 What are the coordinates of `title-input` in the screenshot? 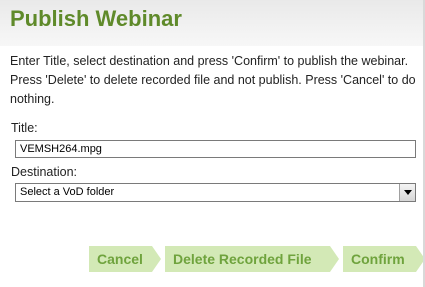 It's located at (215, 149).